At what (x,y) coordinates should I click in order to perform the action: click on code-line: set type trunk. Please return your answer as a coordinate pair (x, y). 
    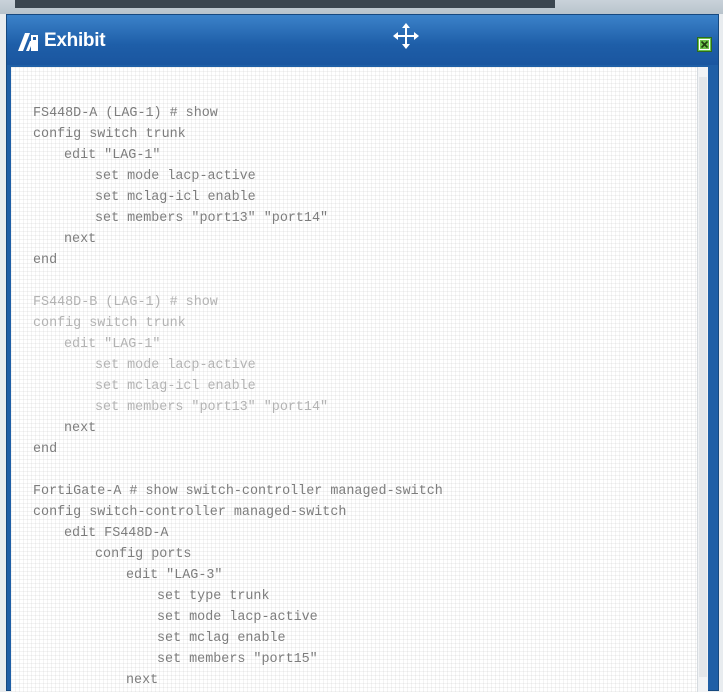
    Looking at the image, I should click on (213, 596).